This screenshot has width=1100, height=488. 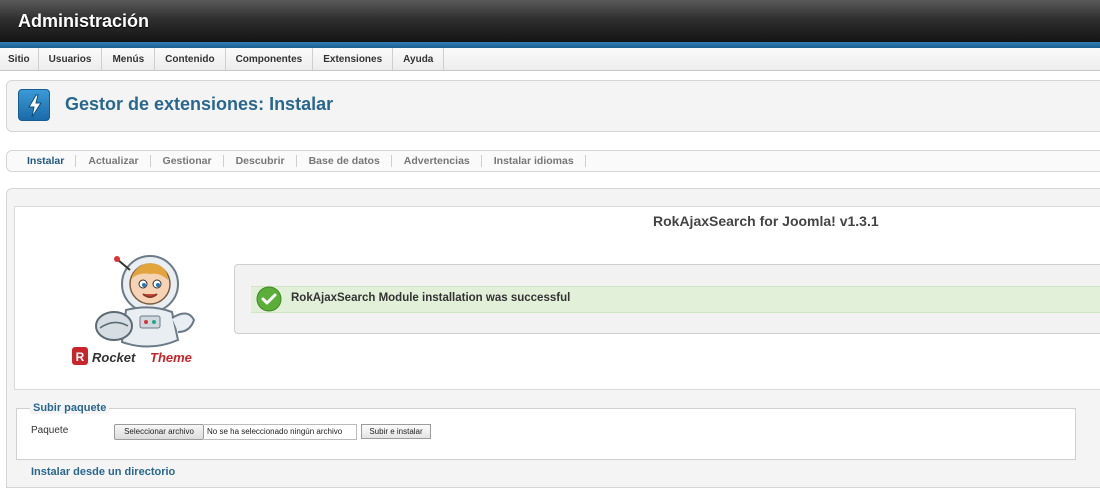 What do you see at coordinates (129, 59) in the screenshot?
I see `menu-item-menus: Menús` at bounding box center [129, 59].